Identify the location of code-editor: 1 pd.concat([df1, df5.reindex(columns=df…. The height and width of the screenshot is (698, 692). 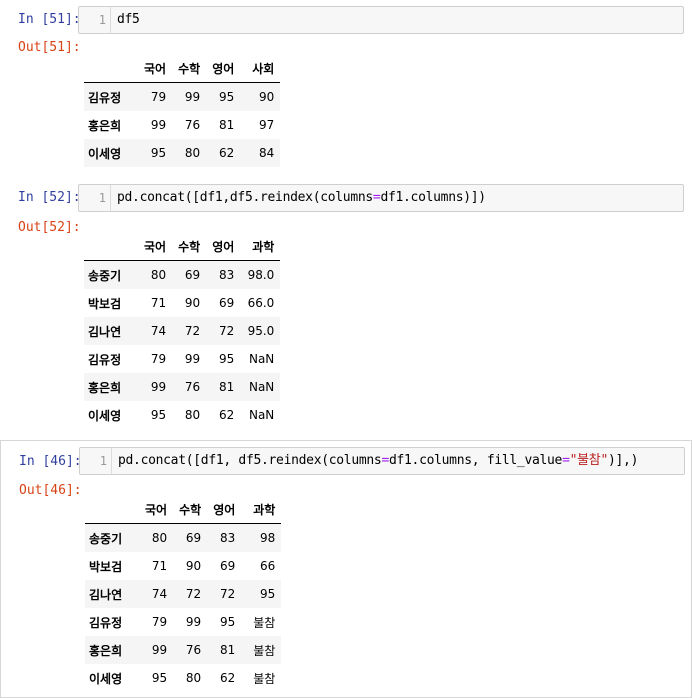
(382, 461).